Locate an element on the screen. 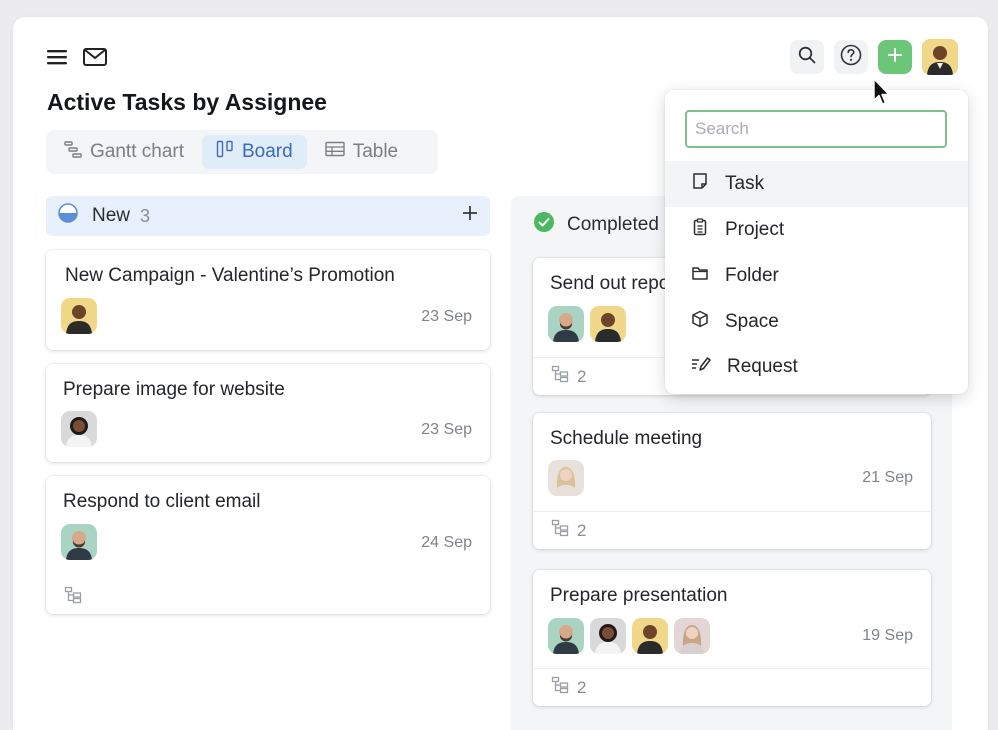 This screenshot has width=998, height=730. help-button is located at coordinates (851, 57).